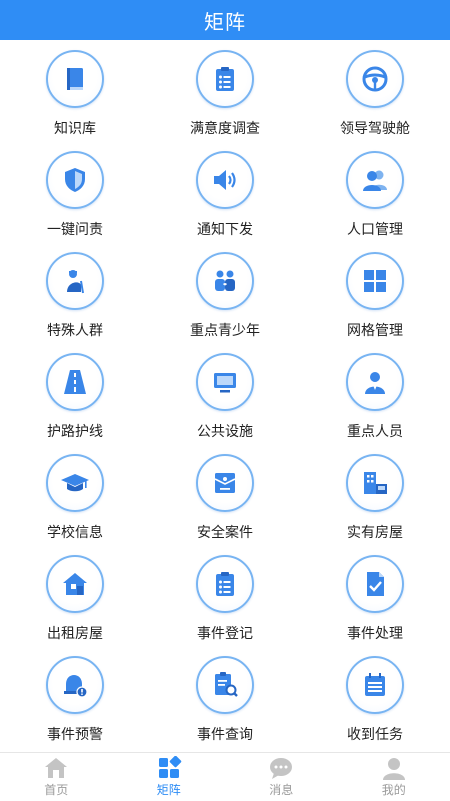 This screenshot has height=801, width=450. What do you see at coordinates (56, 789) in the screenshot?
I see `tab-label: 首页` at bounding box center [56, 789].